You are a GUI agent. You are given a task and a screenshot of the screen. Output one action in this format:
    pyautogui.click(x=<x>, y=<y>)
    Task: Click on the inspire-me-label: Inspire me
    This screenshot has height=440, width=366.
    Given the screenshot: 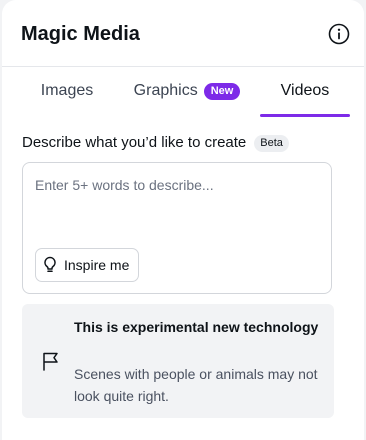 What is the action you would take?
    pyautogui.click(x=97, y=265)
    